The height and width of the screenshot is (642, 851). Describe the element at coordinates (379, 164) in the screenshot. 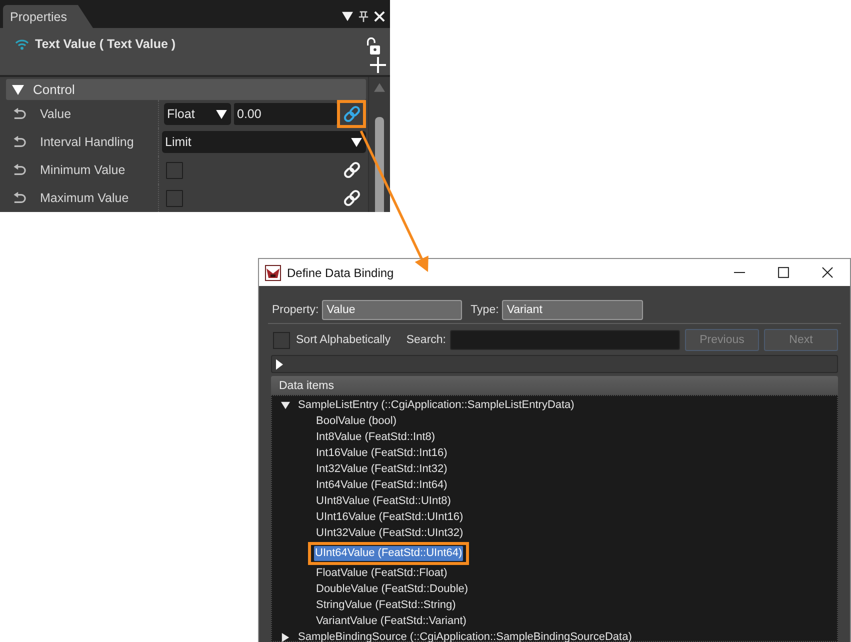

I see `scrollbar-thumb` at that location.